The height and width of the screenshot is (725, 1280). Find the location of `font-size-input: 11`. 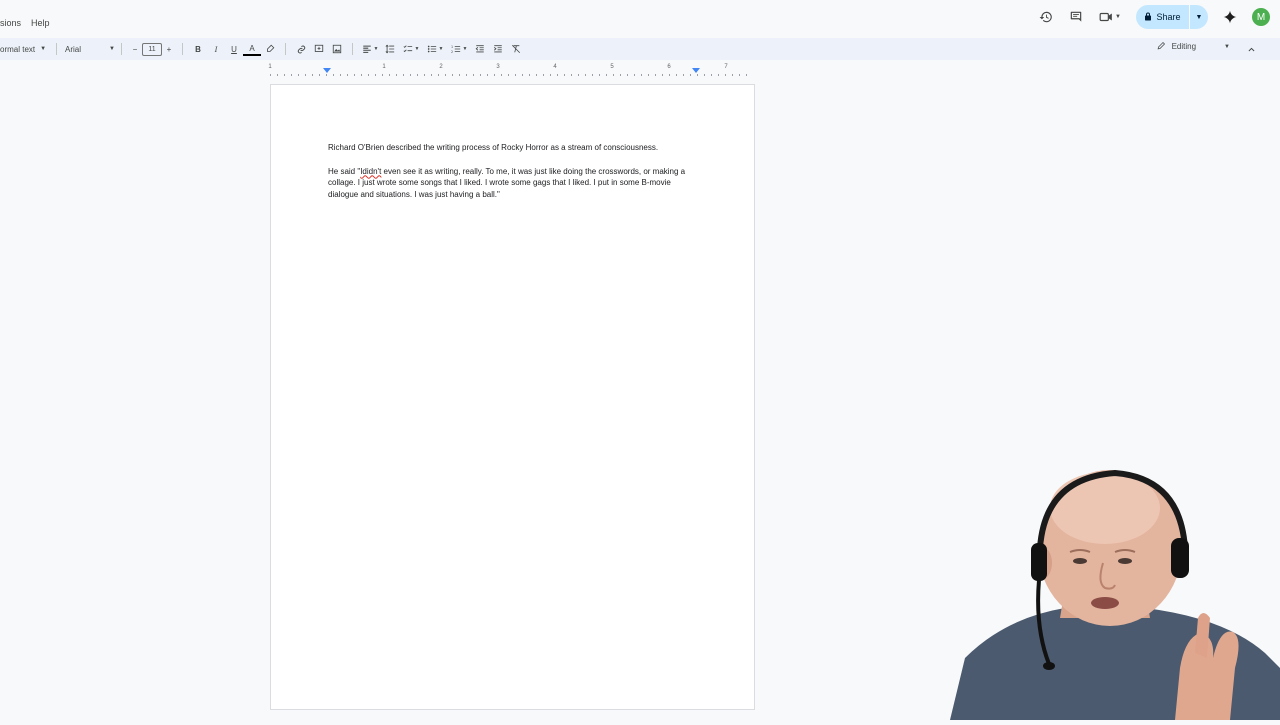

font-size-input: 11 is located at coordinates (152, 49).